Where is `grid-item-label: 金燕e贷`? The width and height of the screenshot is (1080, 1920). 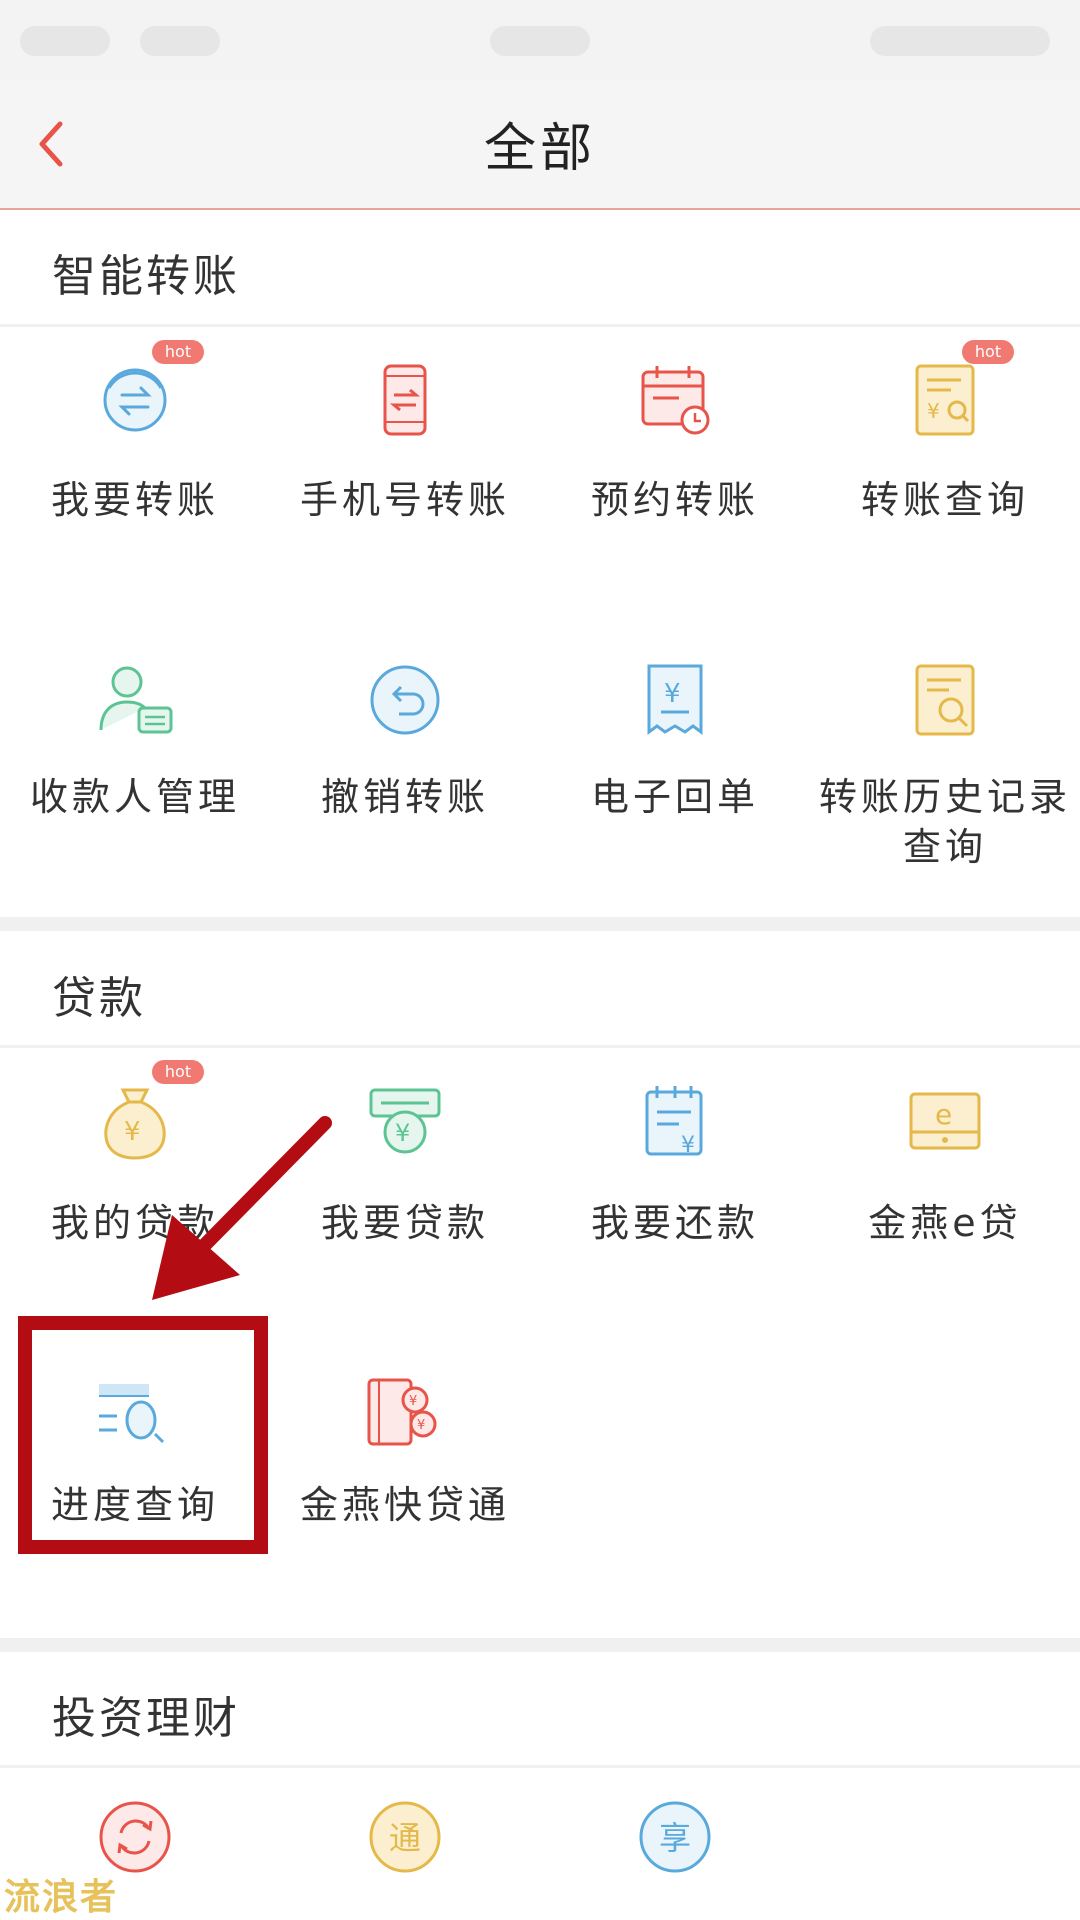 grid-item-label: 金燕e贷 is located at coordinates (945, 1223).